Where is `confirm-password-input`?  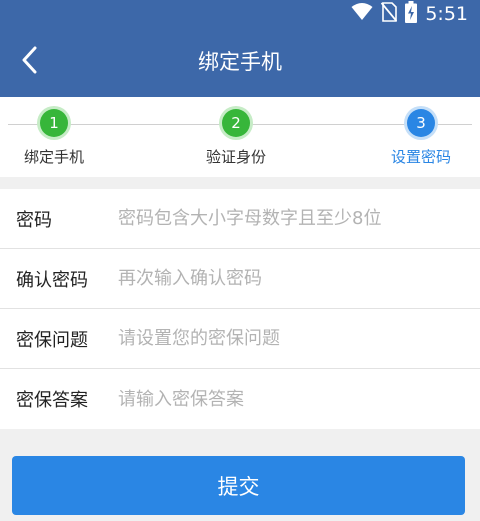
confirm-password-input is located at coordinates (292, 278).